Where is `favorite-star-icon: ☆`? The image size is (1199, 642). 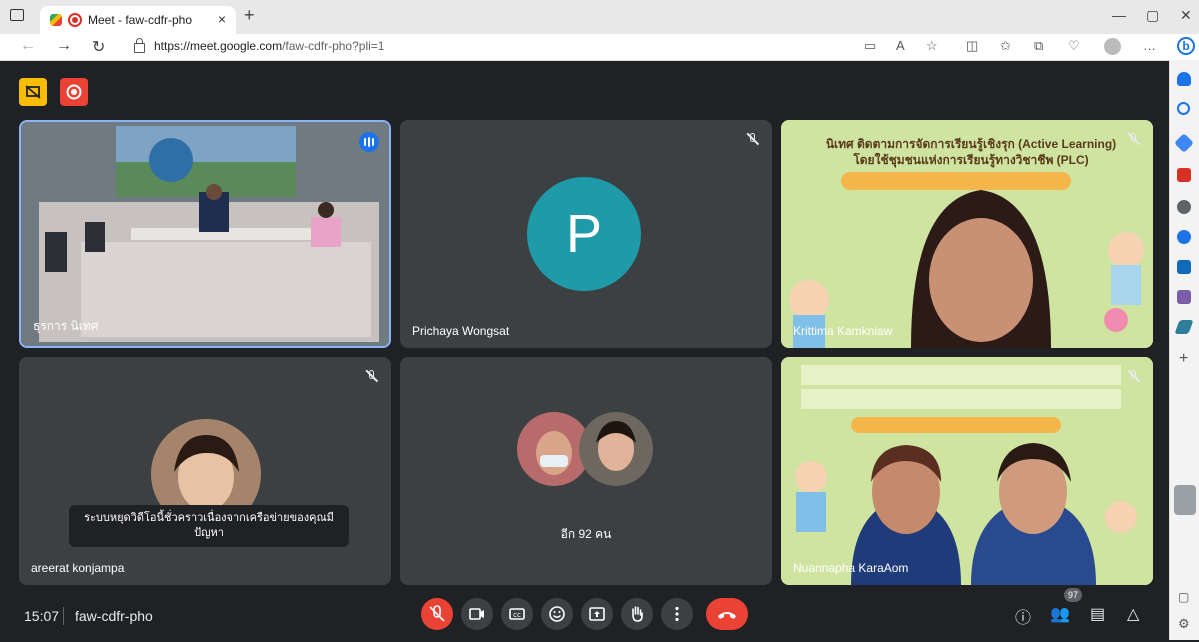
favorite-star-icon: ☆ is located at coordinates (932, 46).